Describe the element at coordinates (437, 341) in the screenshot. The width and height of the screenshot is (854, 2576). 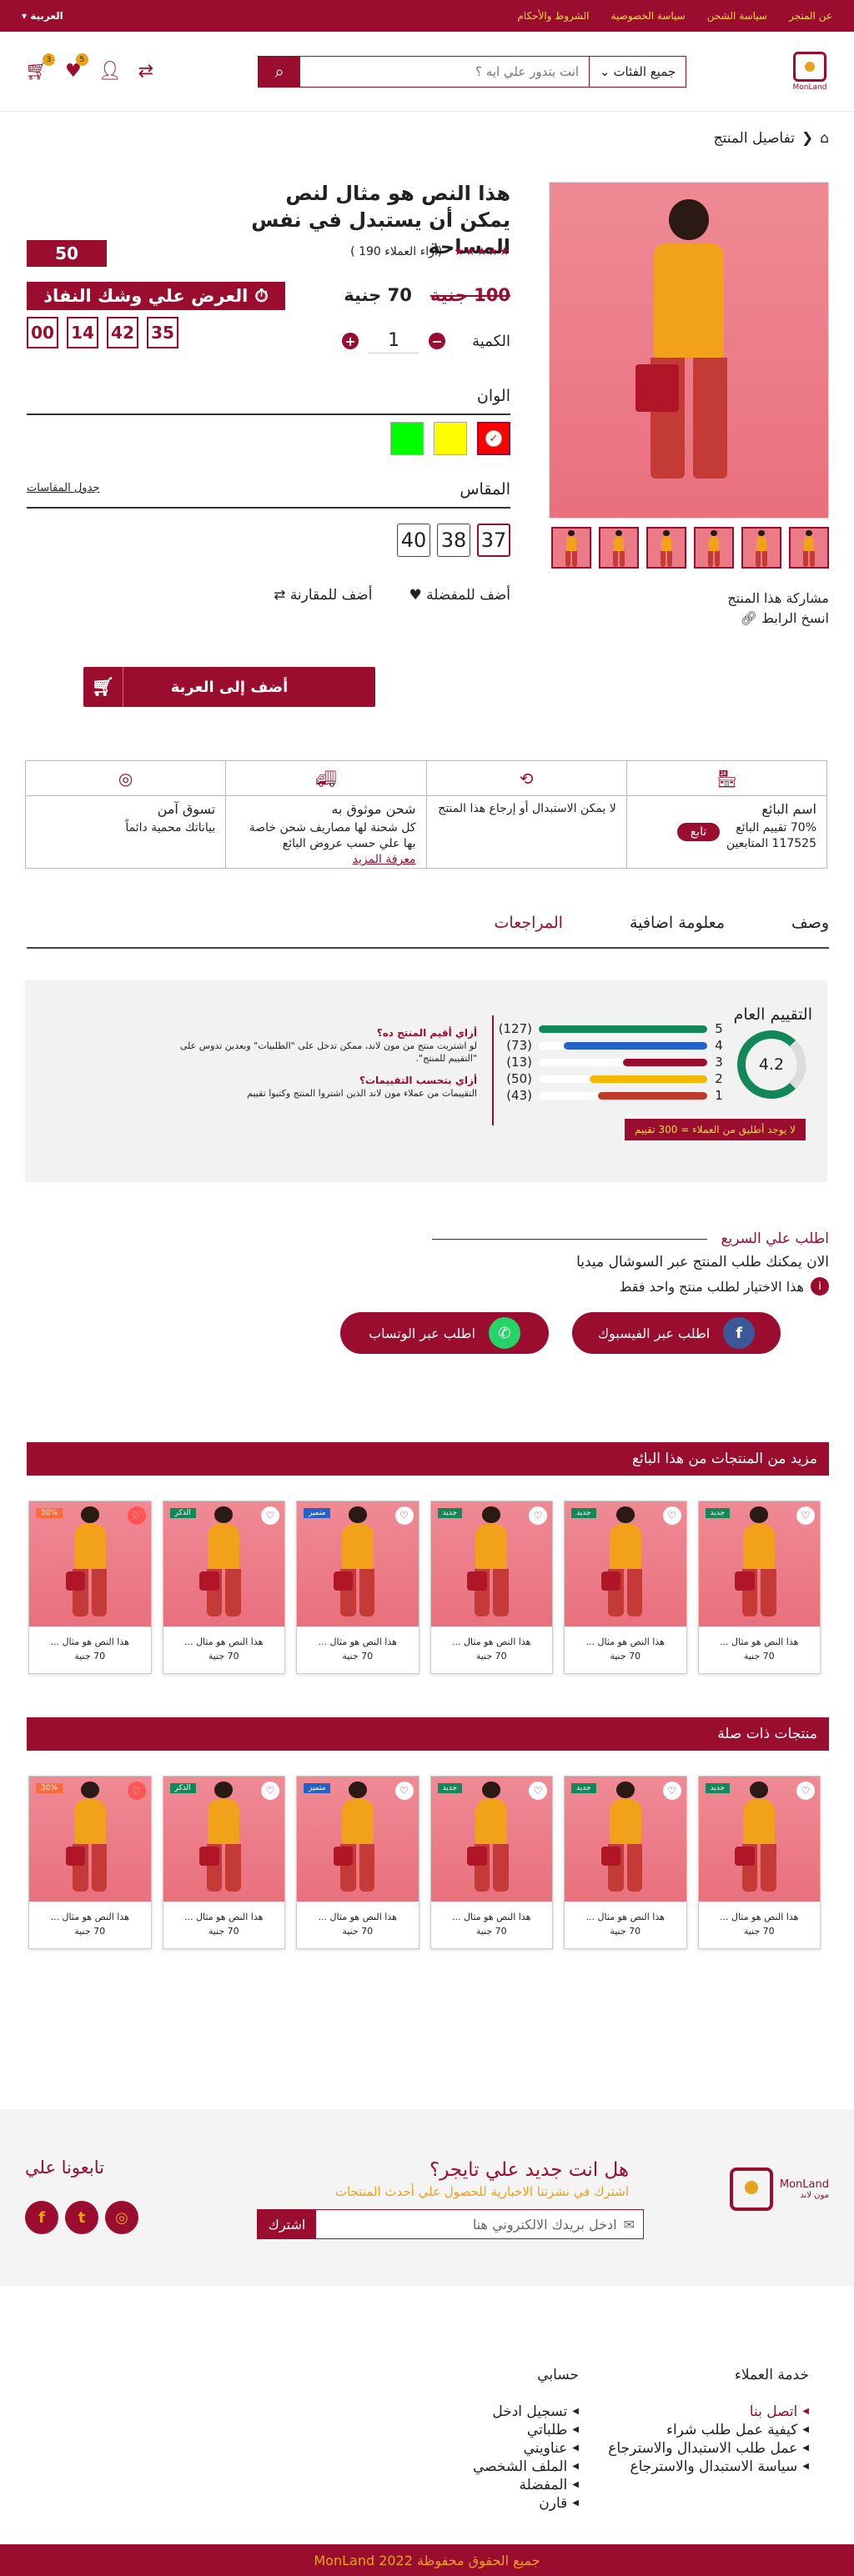
I see `minus-button: −` at that location.